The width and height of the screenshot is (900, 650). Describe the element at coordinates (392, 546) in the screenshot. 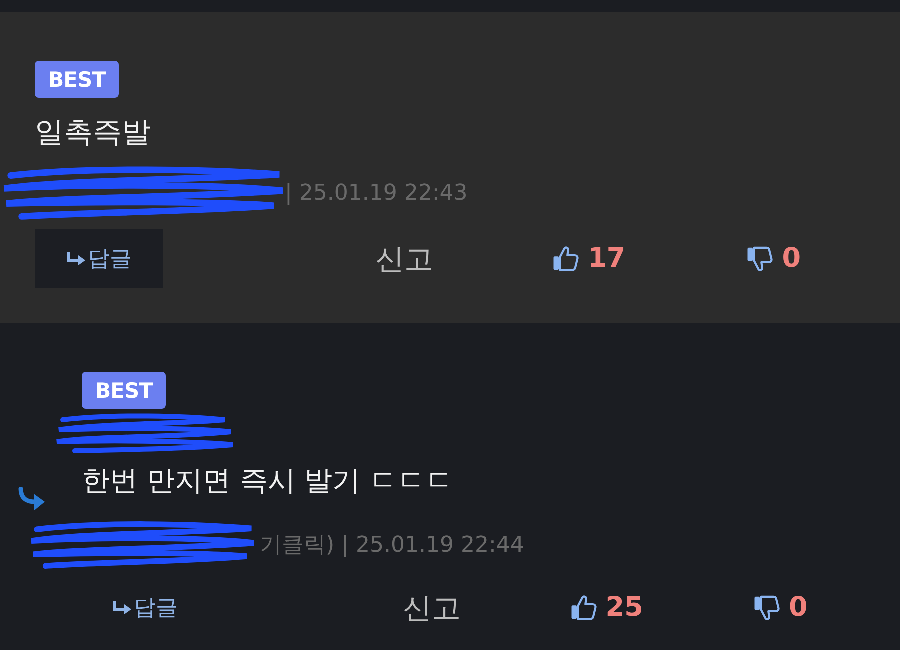

I see `comment-meta: 기클릭) | 25.01.19 22:44` at that location.